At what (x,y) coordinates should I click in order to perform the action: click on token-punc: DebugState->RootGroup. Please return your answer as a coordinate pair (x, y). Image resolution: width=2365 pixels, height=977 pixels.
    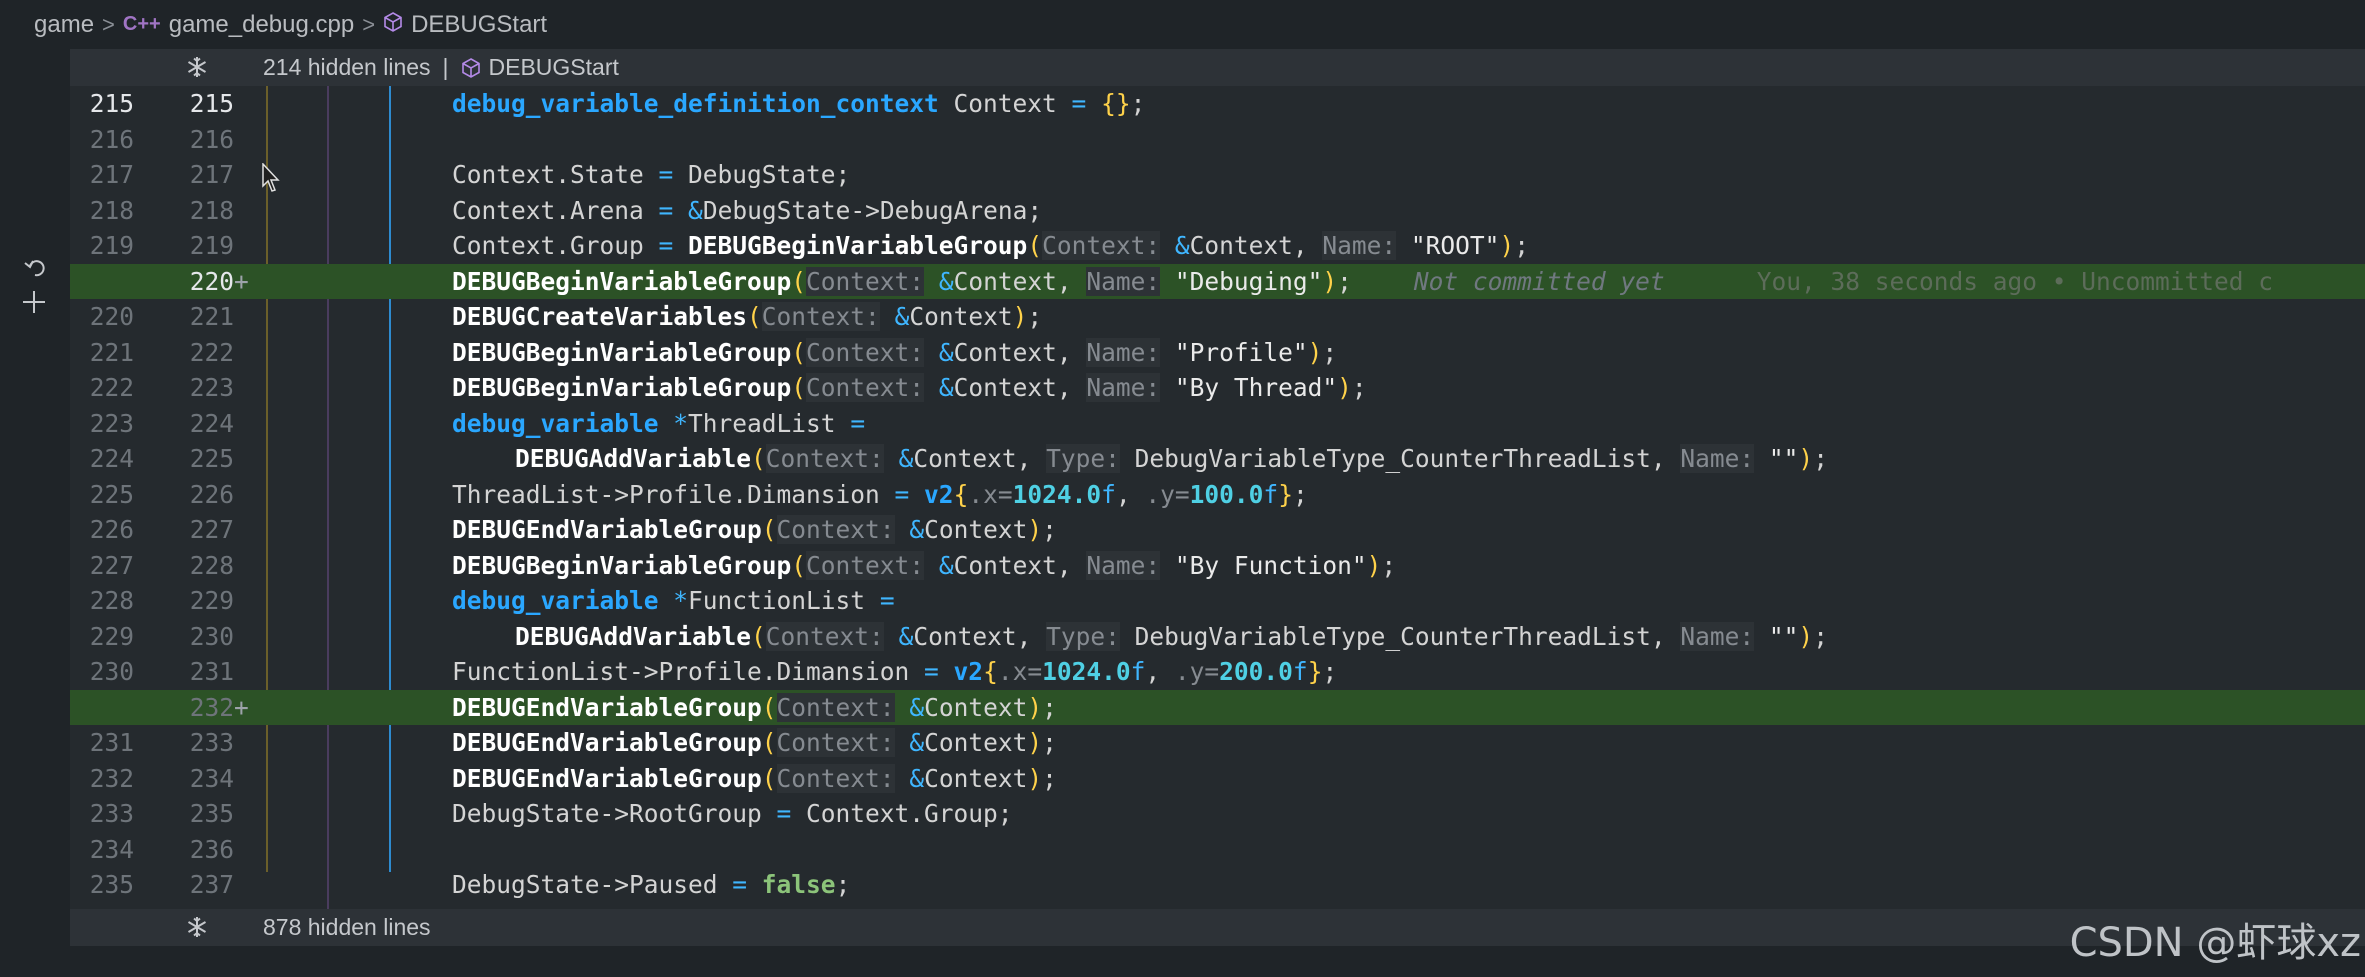
    Looking at the image, I should click on (614, 813).